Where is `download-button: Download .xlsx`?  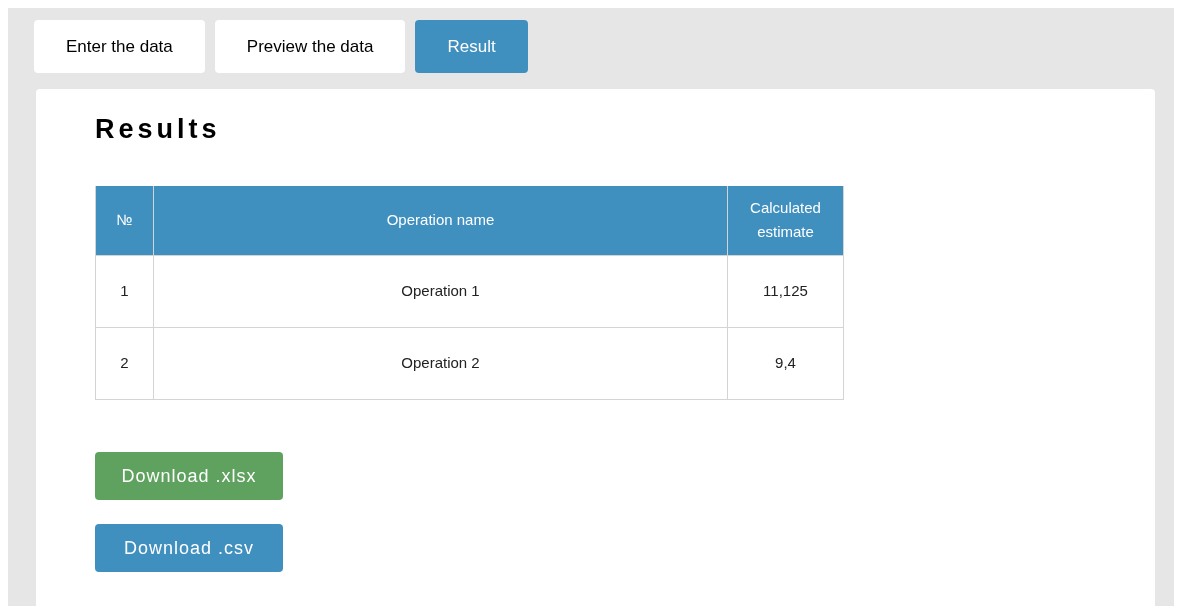
download-button: Download .xlsx is located at coordinates (189, 476).